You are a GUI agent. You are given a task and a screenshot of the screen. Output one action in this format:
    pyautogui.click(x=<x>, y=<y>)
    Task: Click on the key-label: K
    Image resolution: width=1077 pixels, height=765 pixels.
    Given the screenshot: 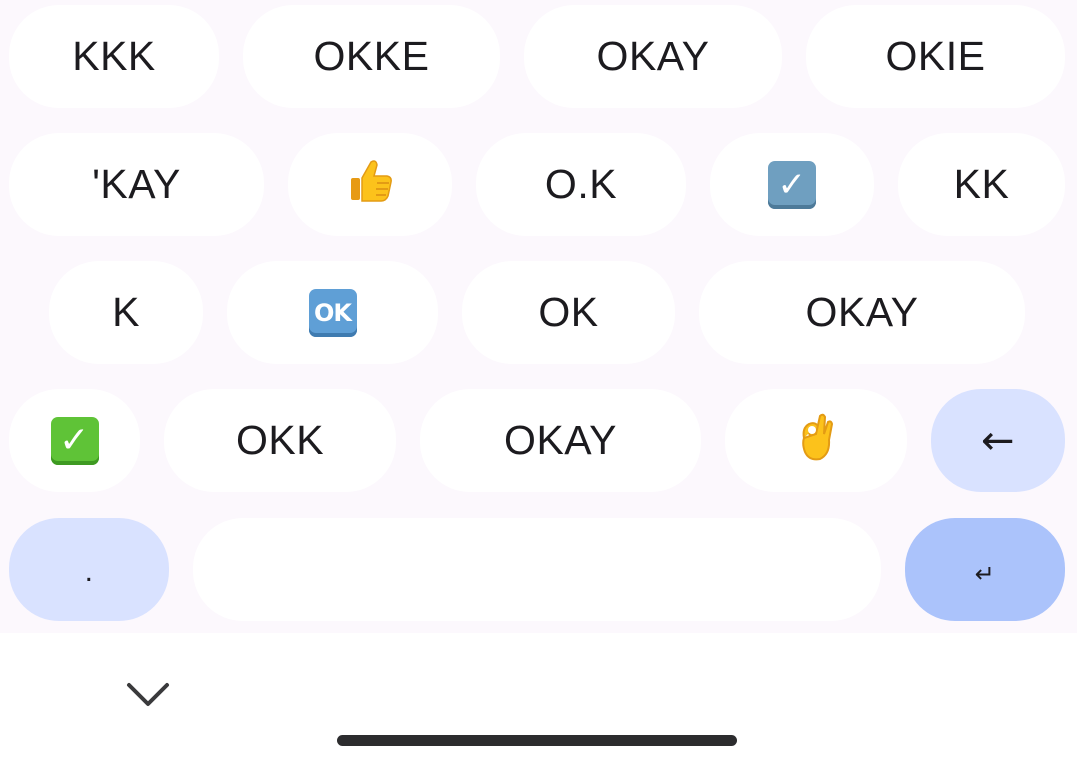 What is the action you would take?
    pyautogui.click(x=126, y=312)
    